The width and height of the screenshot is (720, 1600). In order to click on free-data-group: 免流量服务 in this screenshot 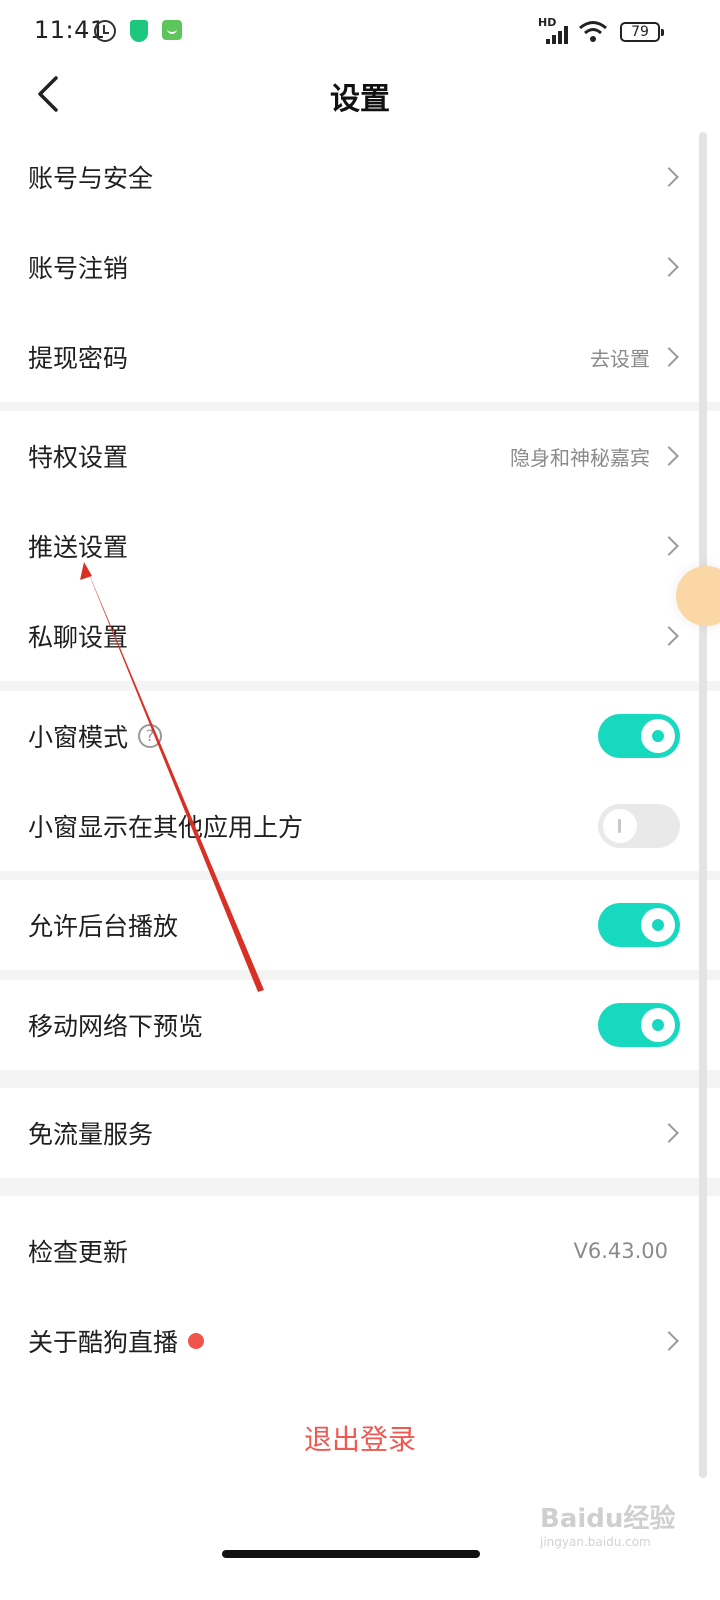, I will do `click(360, 1133)`.